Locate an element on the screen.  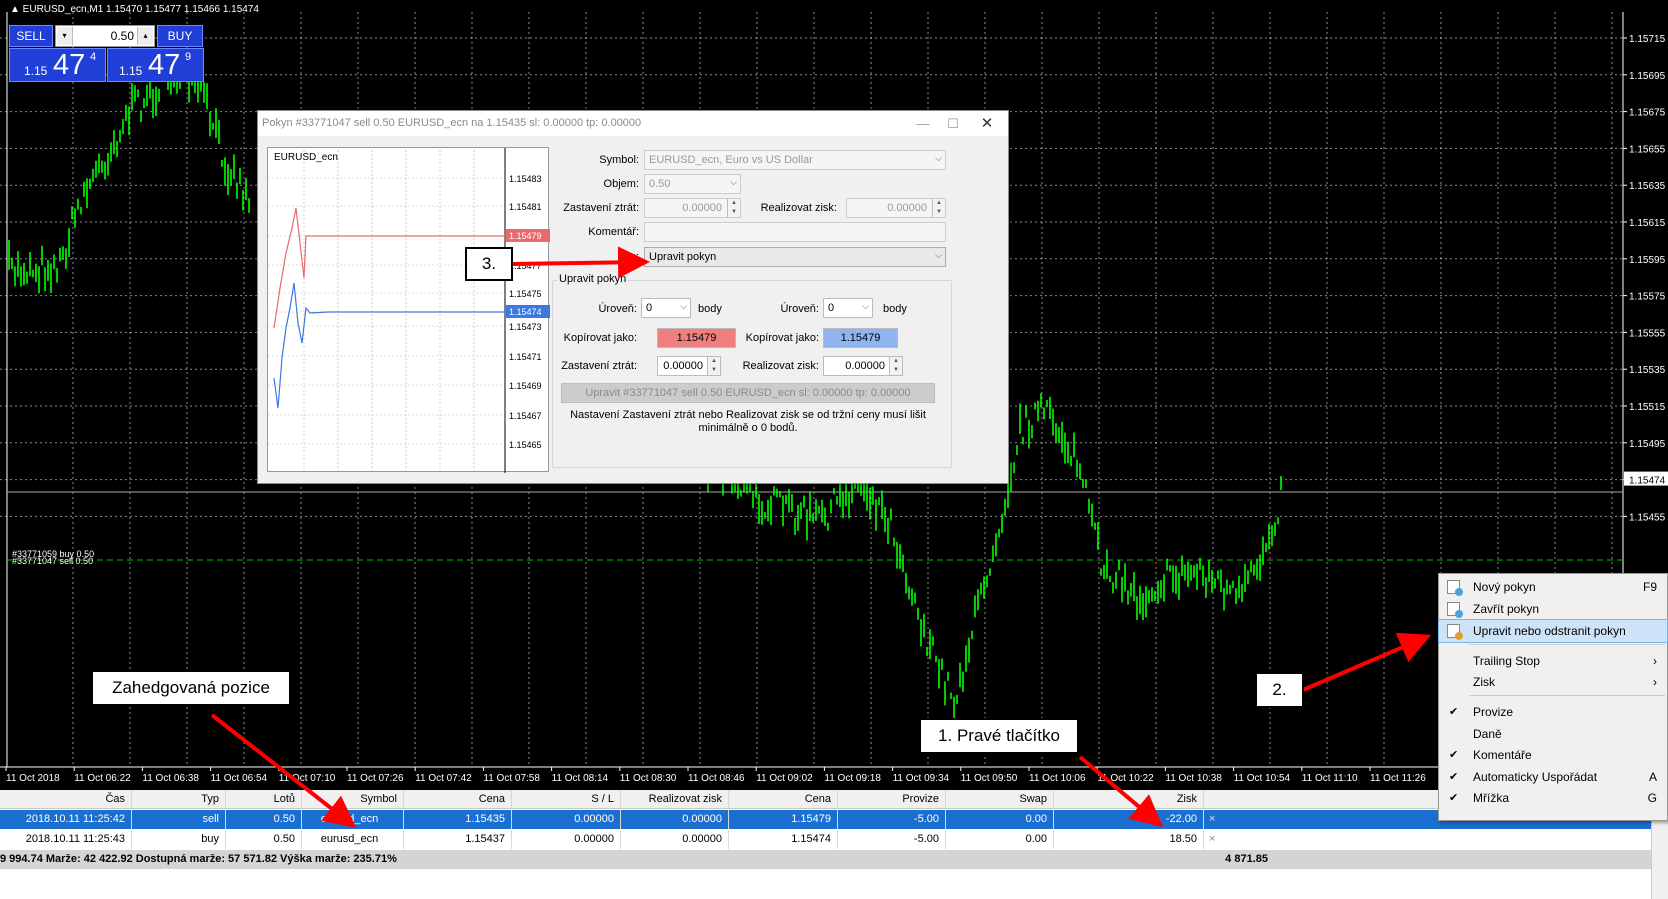
table-cell-5: 0.00000 is located at coordinates (566, 819).